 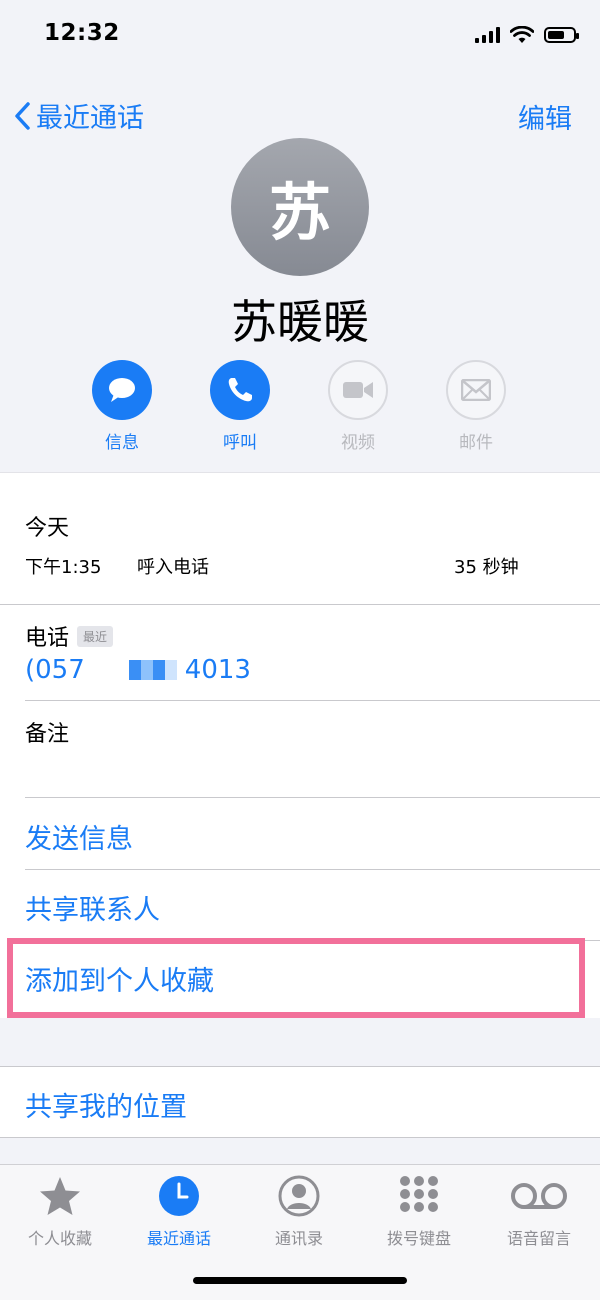 What do you see at coordinates (358, 443) in the screenshot?
I see `video-action-label: 视频` at bounding box center [358, 443].